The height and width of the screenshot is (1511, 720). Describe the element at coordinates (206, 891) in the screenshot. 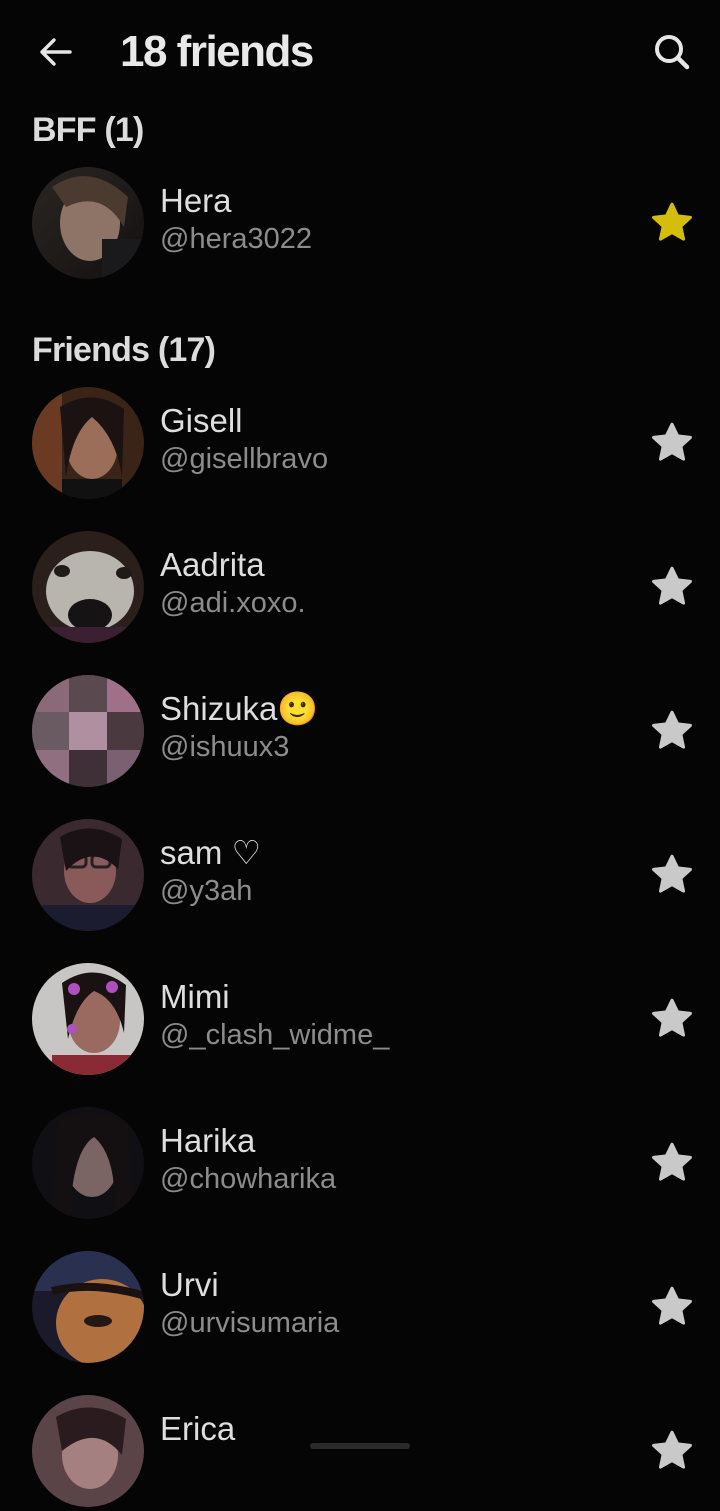

I see `friend-handle: @y3ah` at that location.